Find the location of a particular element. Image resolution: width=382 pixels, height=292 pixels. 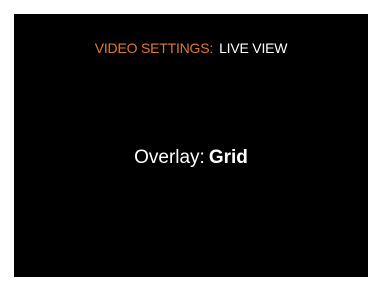

setting-value: Grid is located at coordinates (228, 157).